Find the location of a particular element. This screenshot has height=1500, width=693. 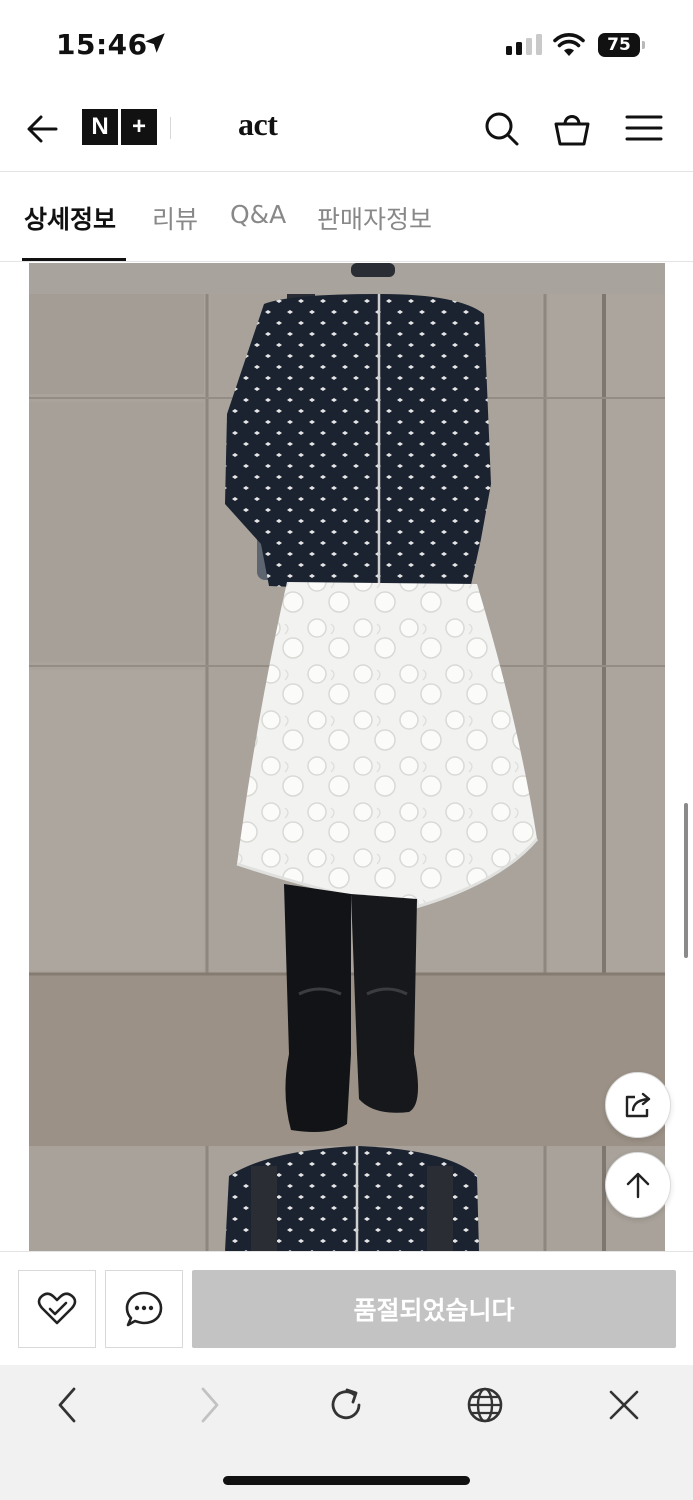

purchase-action-bar: 품절되었습니다 is located at coordinates (346, 1308).